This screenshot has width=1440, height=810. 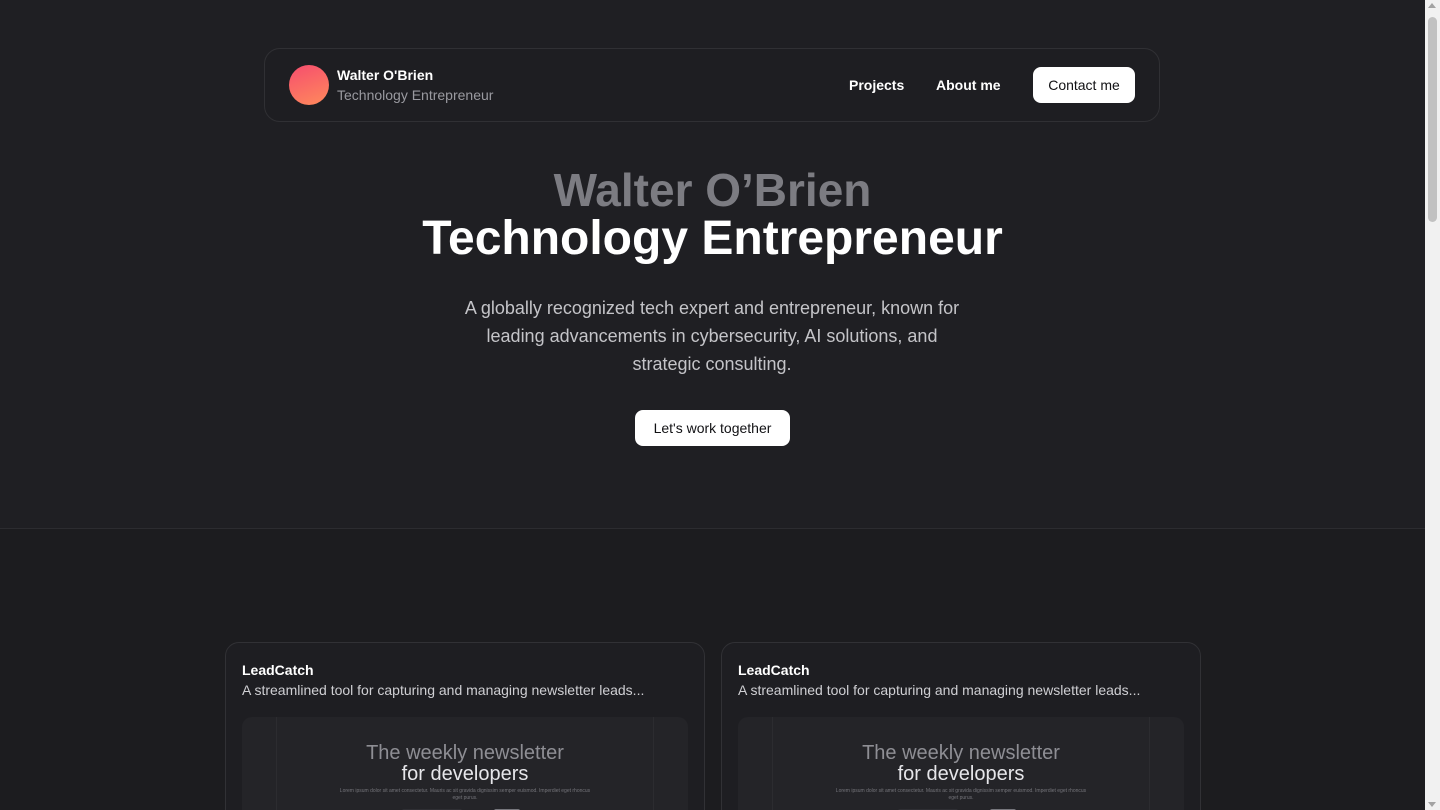 What do you see at coordinates (712, 238) in the screenshot?
I see `hero-title: Technology Entrepreneur` at bounding box center [712, 238].